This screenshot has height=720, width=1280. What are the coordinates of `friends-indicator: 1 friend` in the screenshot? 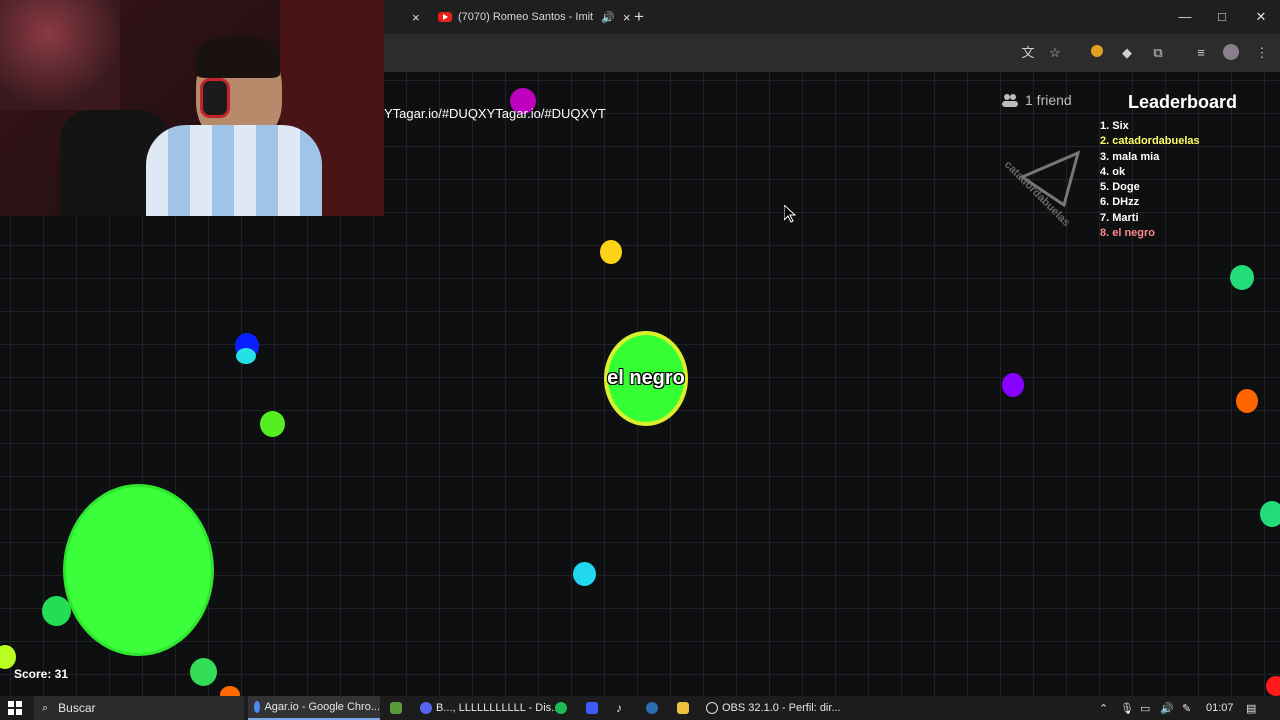 It's located at (1036, 100).